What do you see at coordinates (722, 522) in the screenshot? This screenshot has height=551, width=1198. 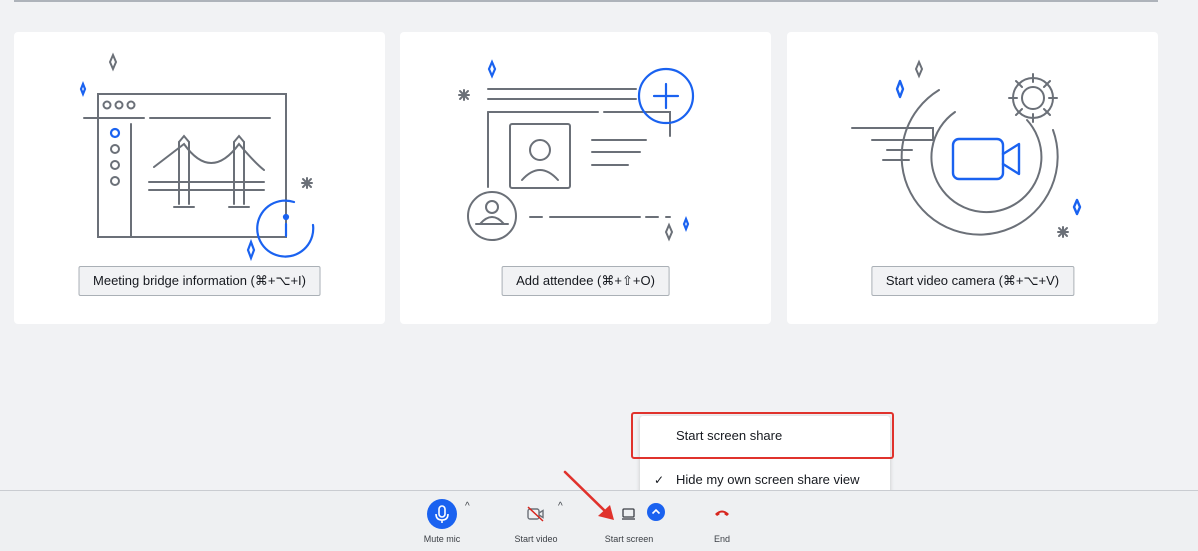 I see `end-call-button: End` at bounding box center [722, 522].